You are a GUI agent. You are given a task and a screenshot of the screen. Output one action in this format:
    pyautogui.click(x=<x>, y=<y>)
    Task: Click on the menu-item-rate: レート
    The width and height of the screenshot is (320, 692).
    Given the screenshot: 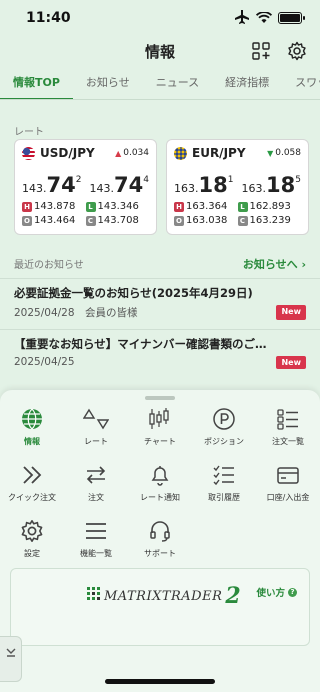 What is the action you would take?
    pyautogui.click(x=96, y=428)
    